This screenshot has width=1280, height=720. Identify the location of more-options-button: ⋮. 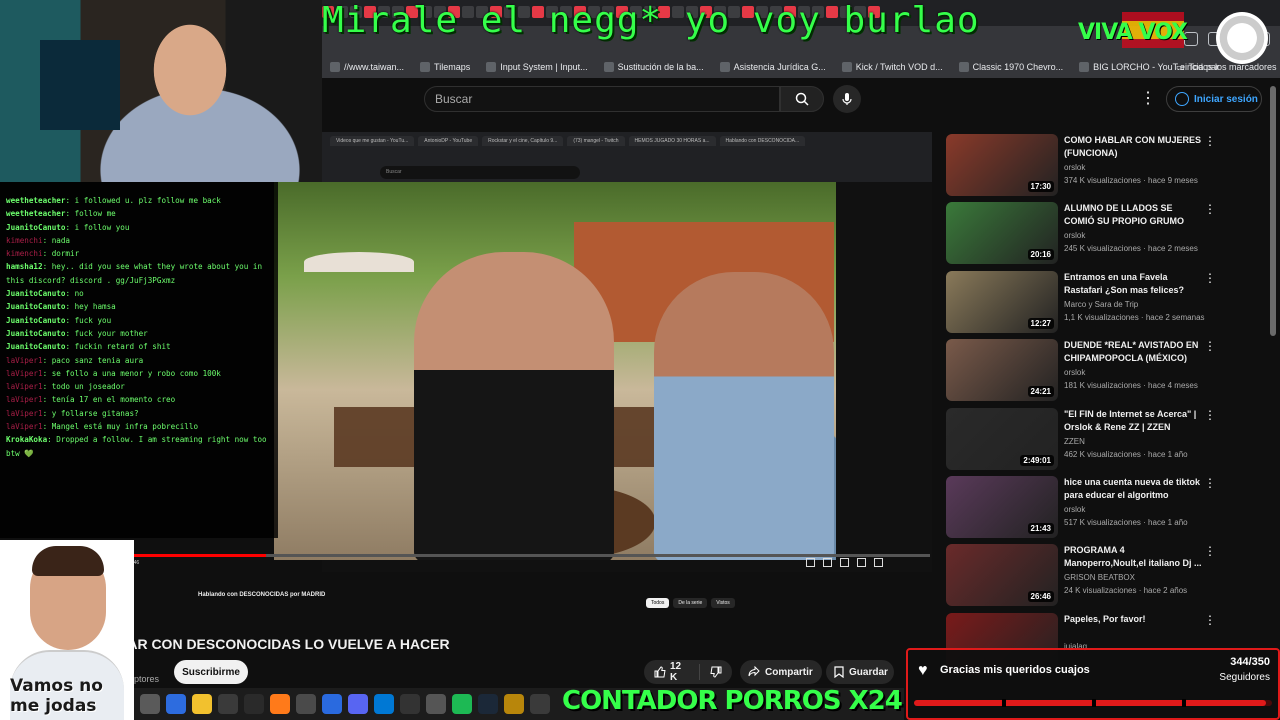
(1148, 99).